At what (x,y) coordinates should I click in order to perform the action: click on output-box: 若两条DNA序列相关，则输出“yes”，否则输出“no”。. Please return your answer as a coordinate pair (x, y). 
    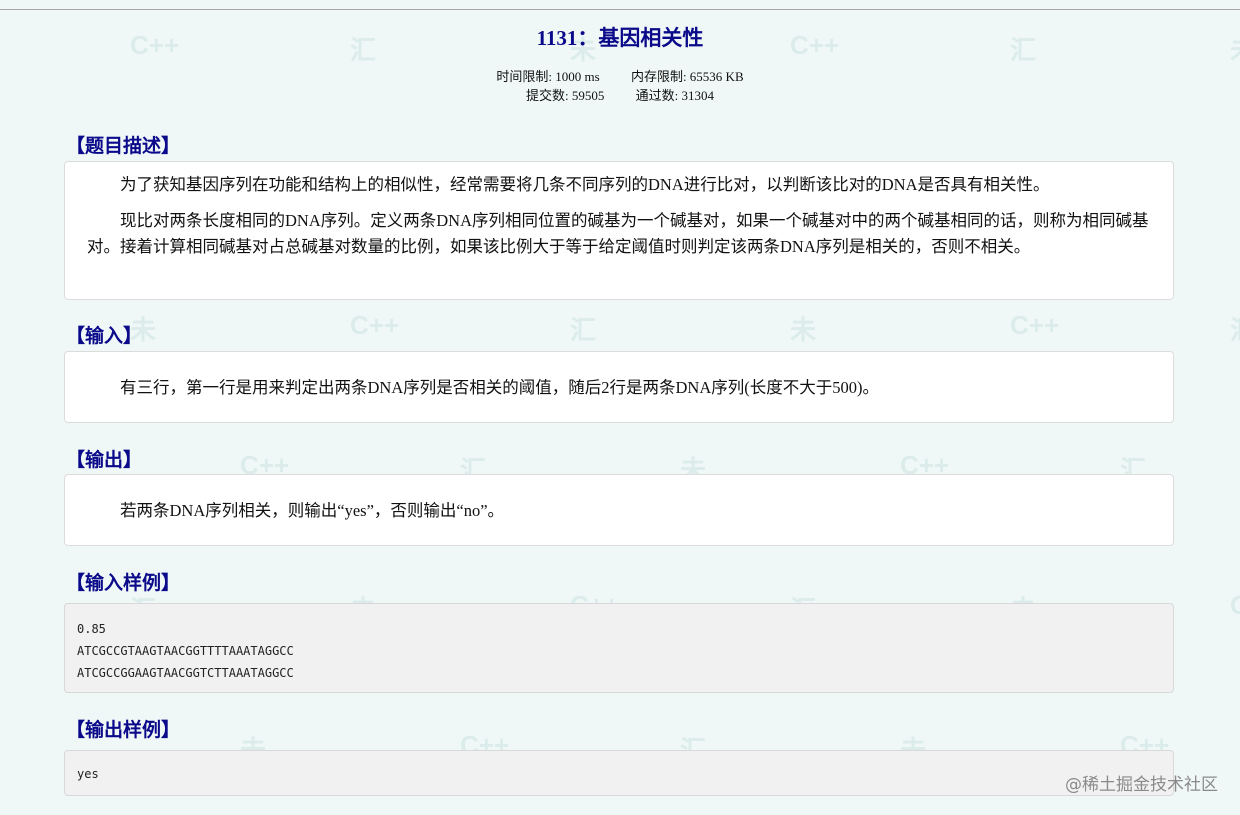
    Looking at the image, I should click on (619, 510).